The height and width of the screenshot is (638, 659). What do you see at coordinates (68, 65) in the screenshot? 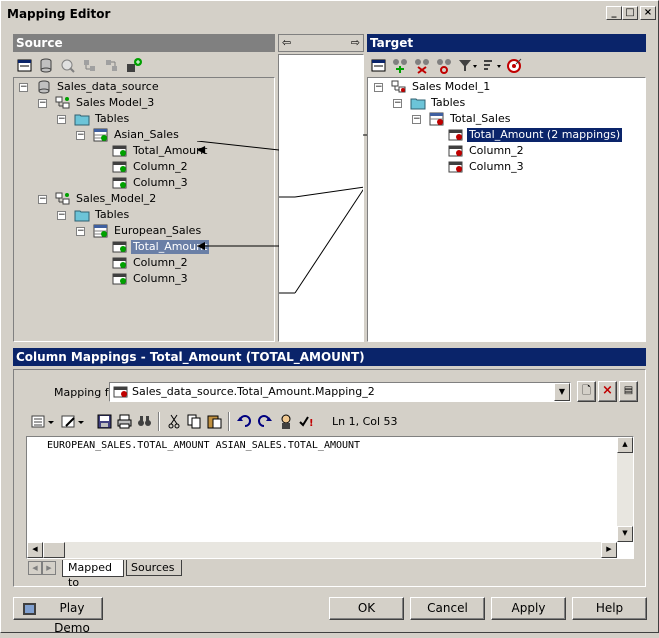
I see `find-icon` at bounding box center [68, 65].